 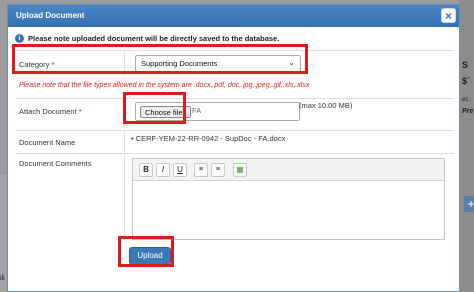 I want to click on document-name-label: Document Name, so click(x=47, y=142).